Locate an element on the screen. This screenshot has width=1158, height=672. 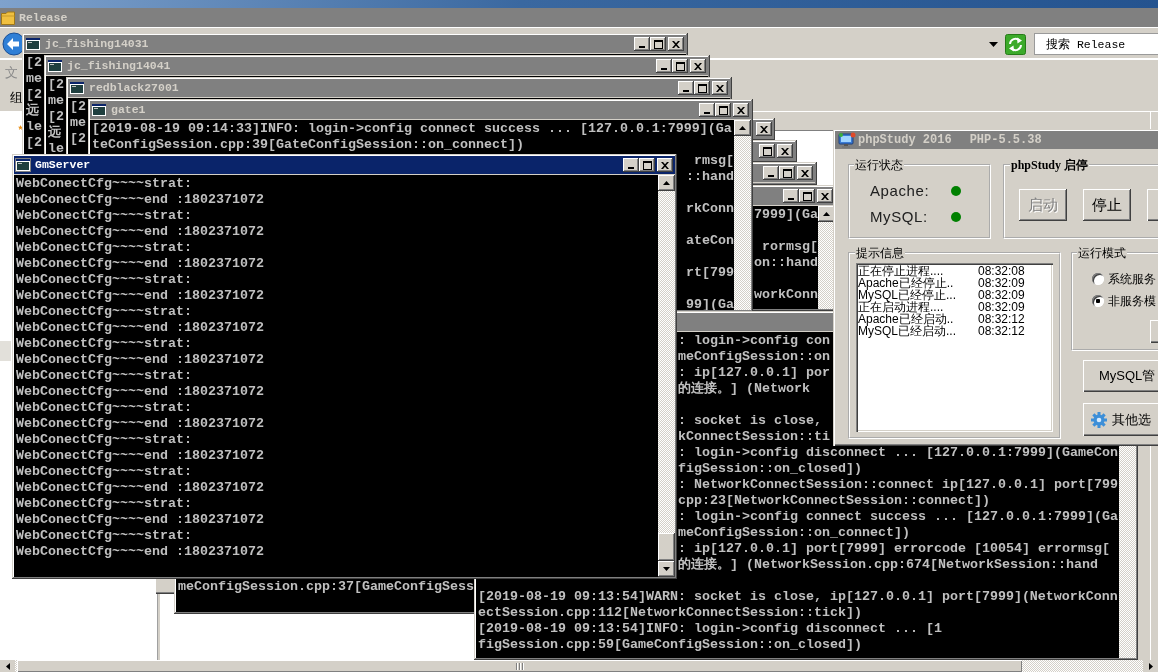
dropdown-caret-icon is located at coordinates (993, 44).